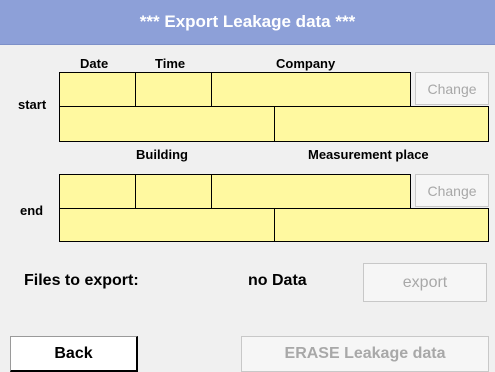 This screenshot has width=495, height=372. What do you see at coordinates (425, 282) in the screenshot?
I see `export-button: export` at bounding box center [425, 282].